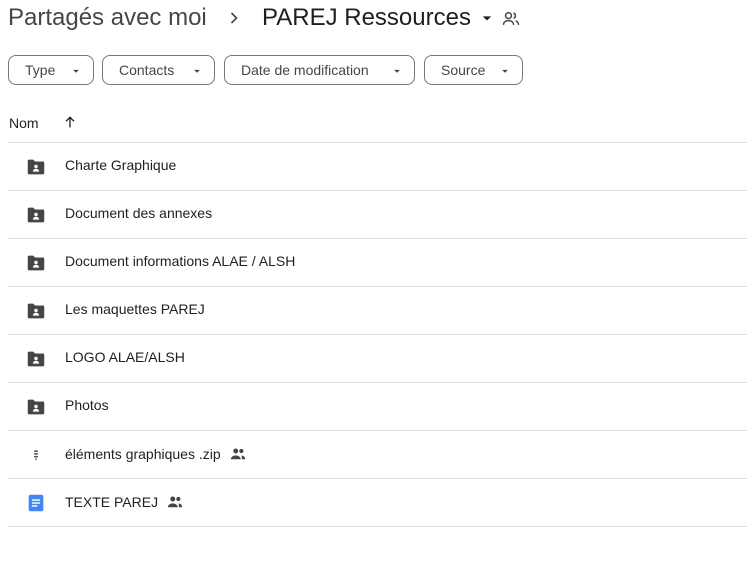 This screenshot has height=571, width=747. I want to click on file-row: Photos, so click(377, 407).